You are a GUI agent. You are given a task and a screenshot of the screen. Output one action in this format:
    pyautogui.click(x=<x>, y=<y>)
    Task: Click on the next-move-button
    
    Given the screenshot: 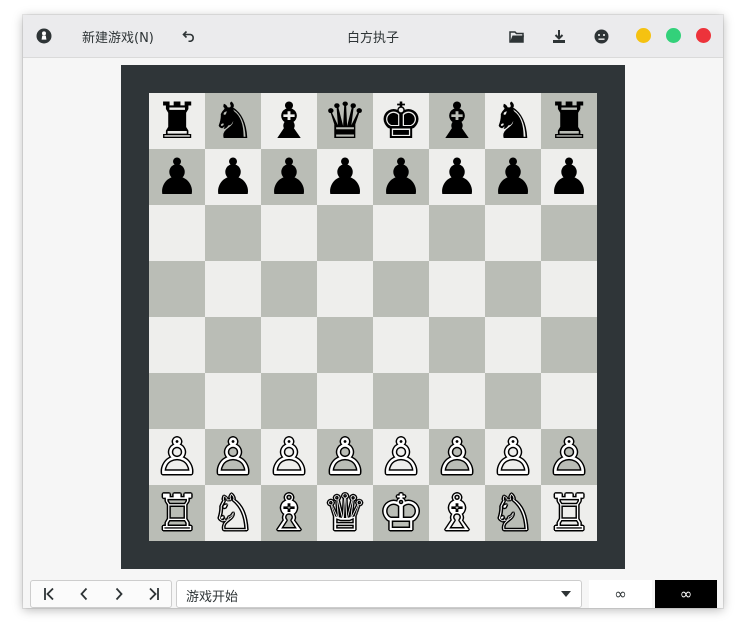 What is the action you would take?
    pyautogui.click(x=118, y=594)
    